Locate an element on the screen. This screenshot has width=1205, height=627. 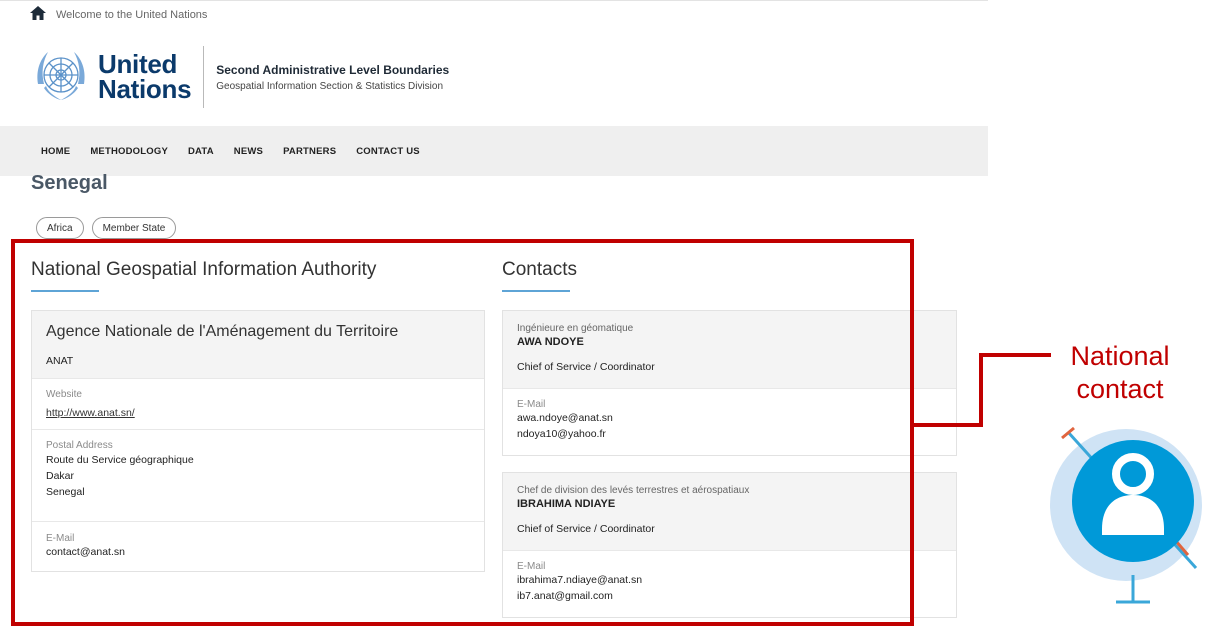
nav-news: NEWS is located at coordinates (248, 151).